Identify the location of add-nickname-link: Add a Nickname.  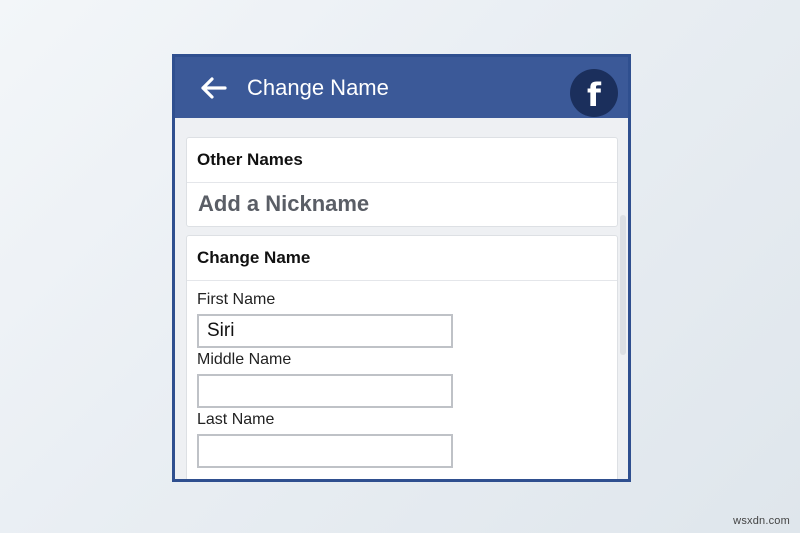
(402, 204).